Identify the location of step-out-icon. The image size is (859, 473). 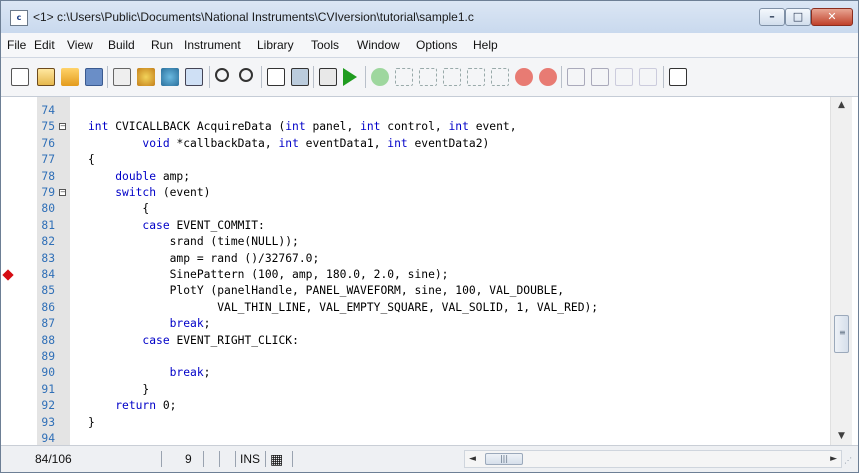
(452, 77).